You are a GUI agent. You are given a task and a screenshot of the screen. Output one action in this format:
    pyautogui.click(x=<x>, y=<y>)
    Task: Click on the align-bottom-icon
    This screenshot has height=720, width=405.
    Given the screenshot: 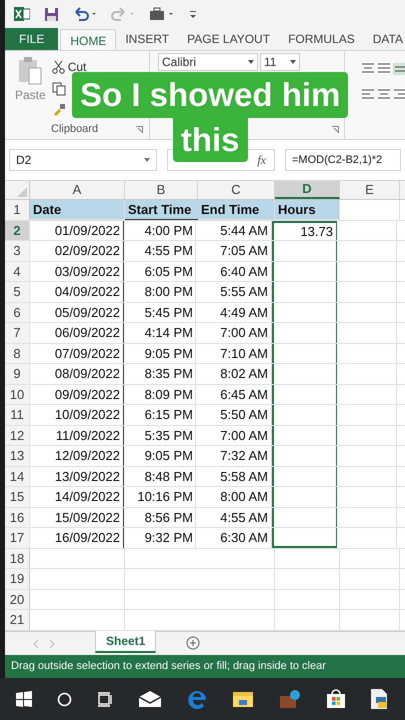 What is the action you would take?
    pyautogui.click(x=399, y=69)
    